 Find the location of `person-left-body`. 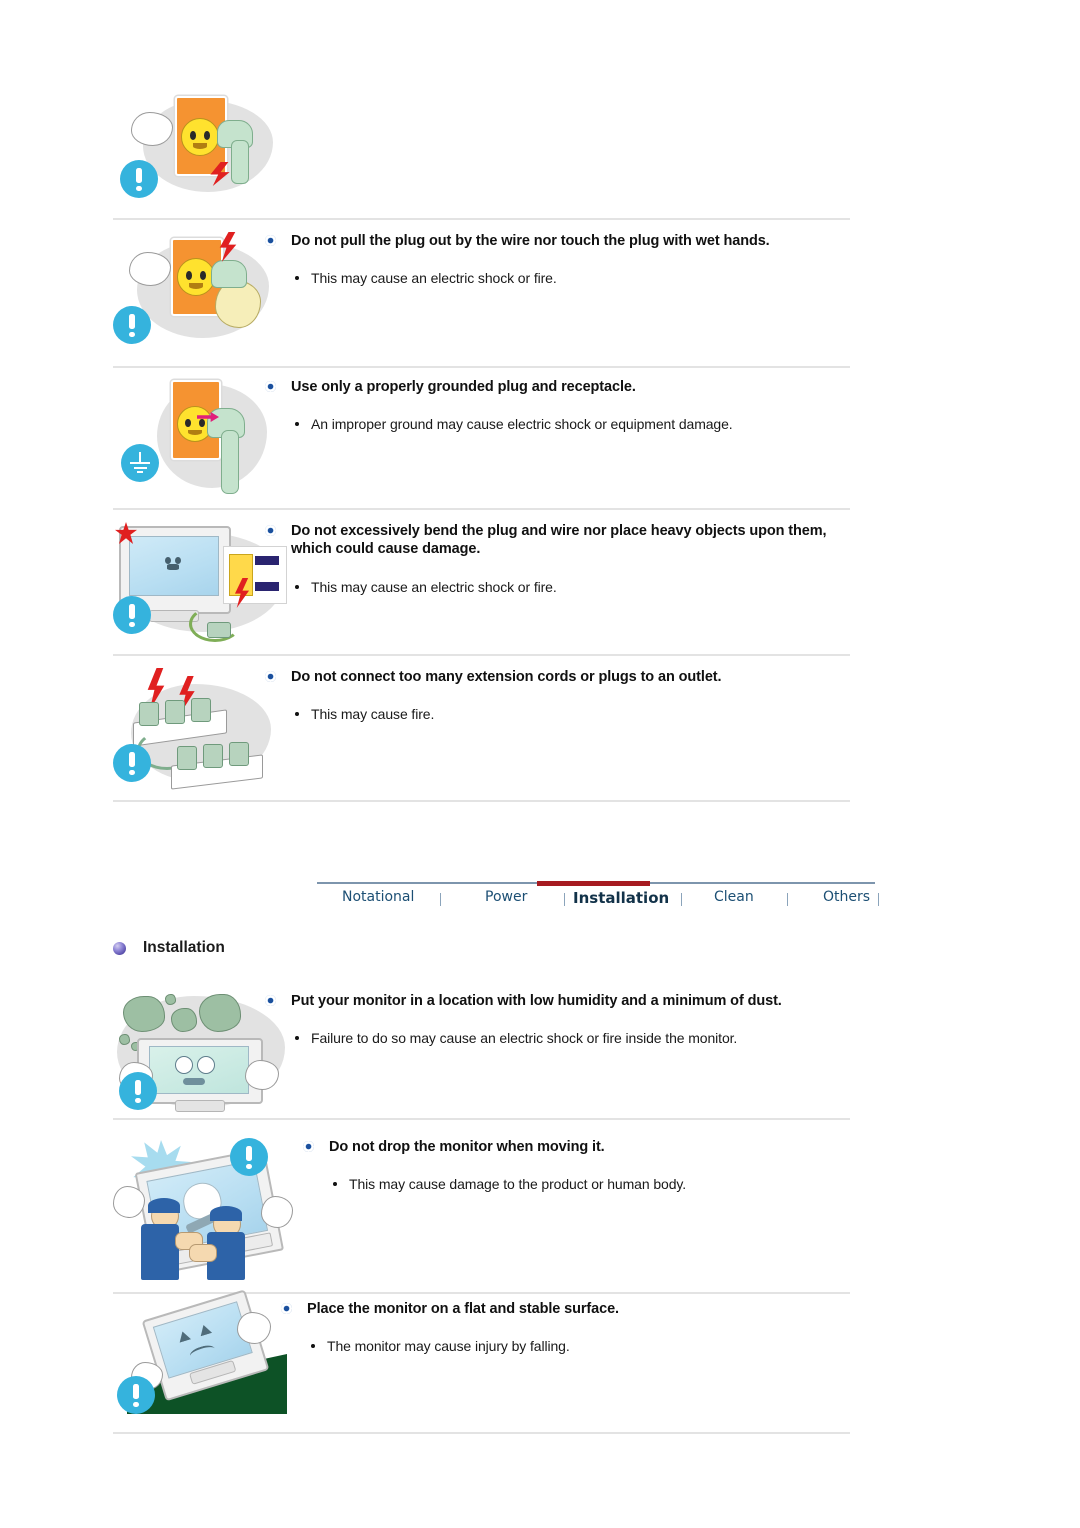

person-left-body is located at coordinates (160, 1252).